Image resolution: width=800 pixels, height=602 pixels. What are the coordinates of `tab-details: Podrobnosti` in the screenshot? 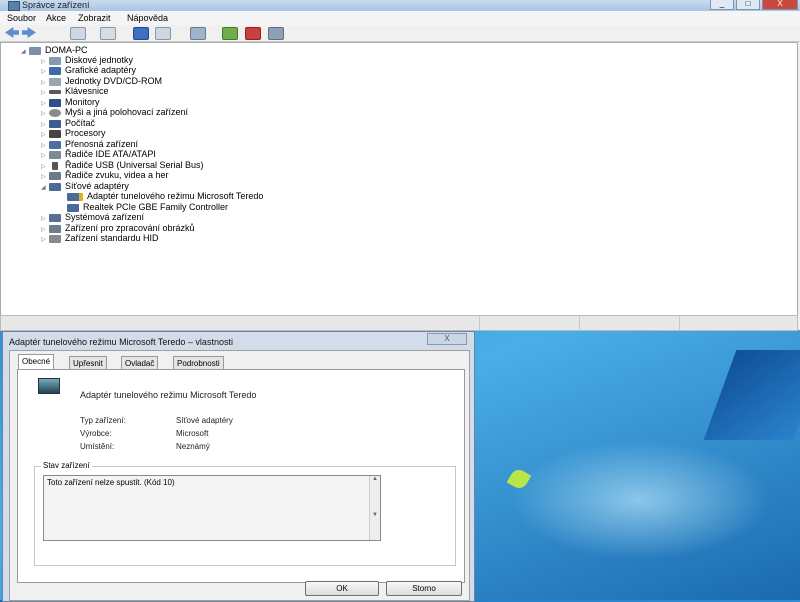 It's located at (198, 363).